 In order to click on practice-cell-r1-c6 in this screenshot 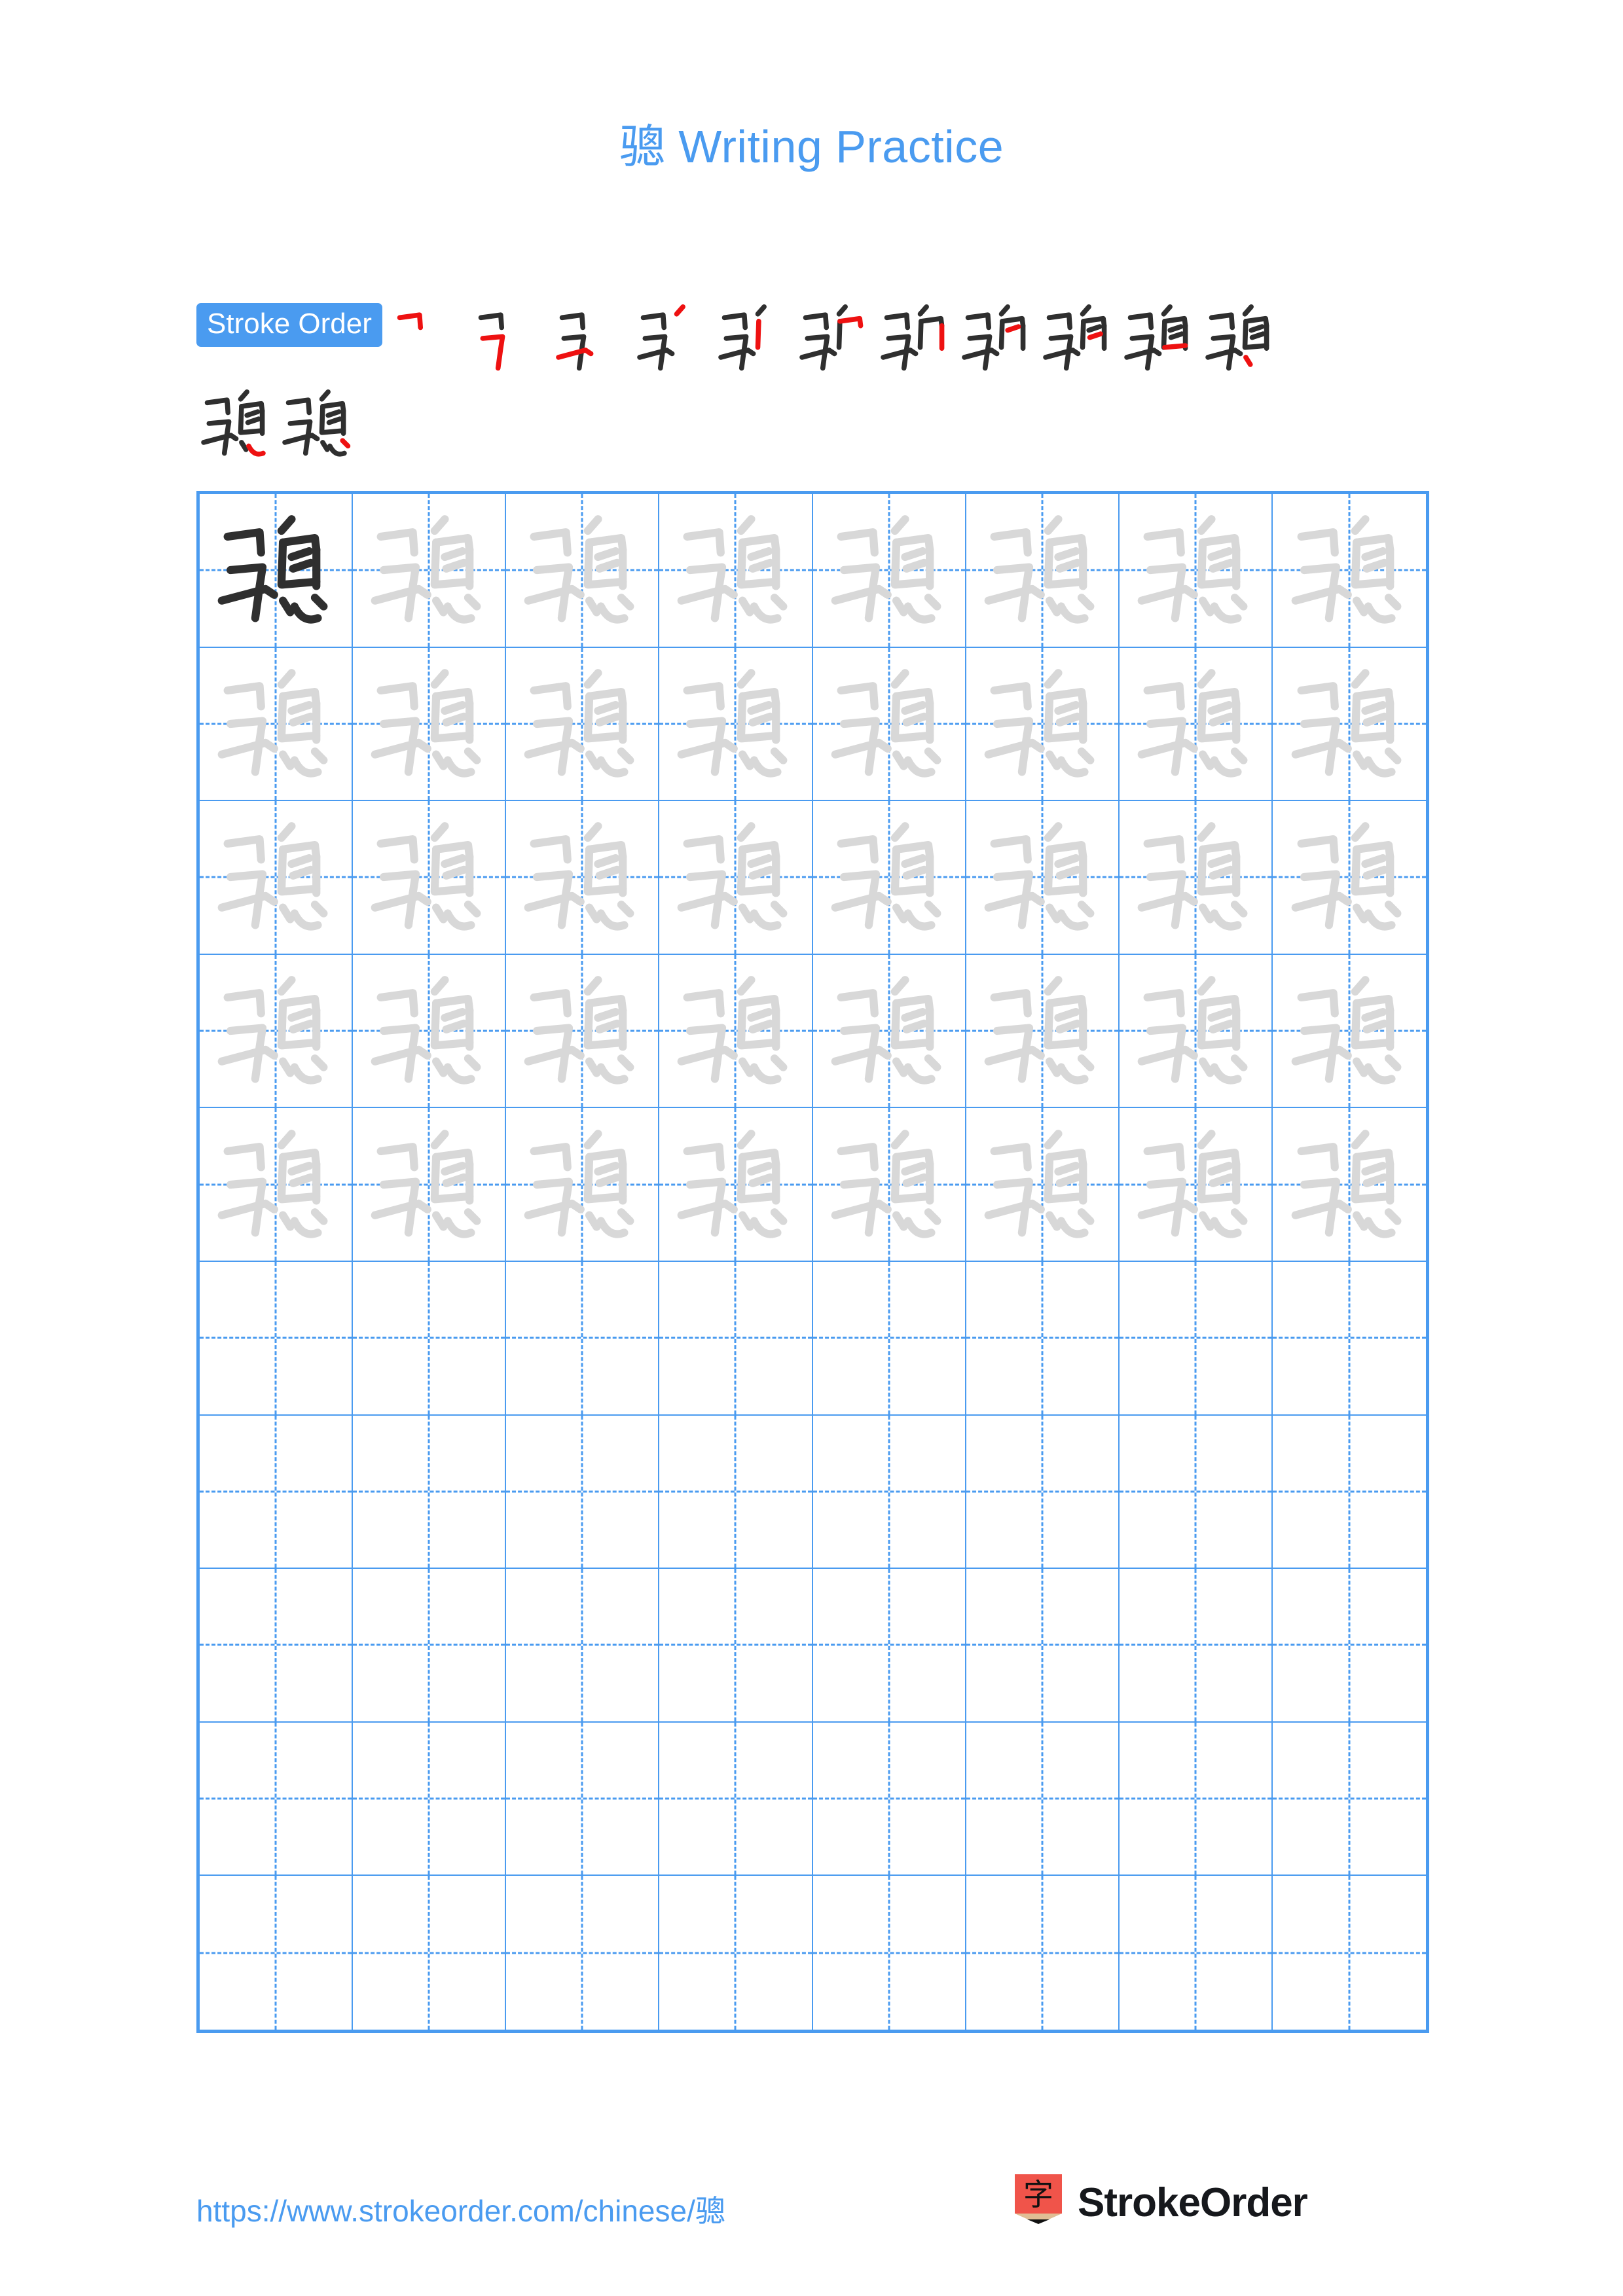, I will do `click(1043, 571)`.